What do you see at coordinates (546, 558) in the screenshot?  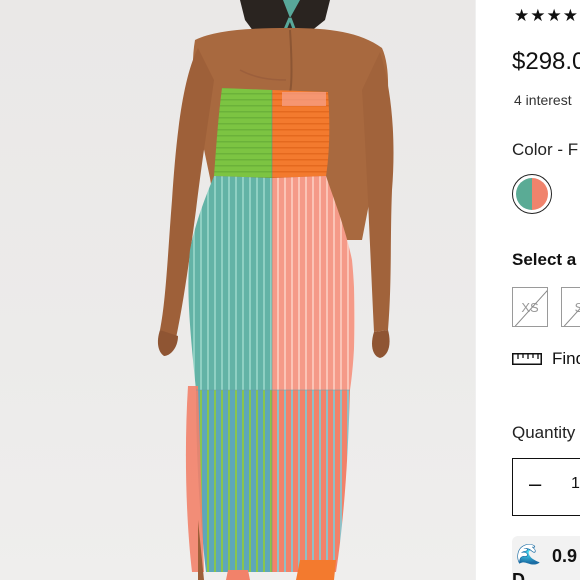 I see `info-badge: 🌊 0.9 D` at bounding box center [546, 558].